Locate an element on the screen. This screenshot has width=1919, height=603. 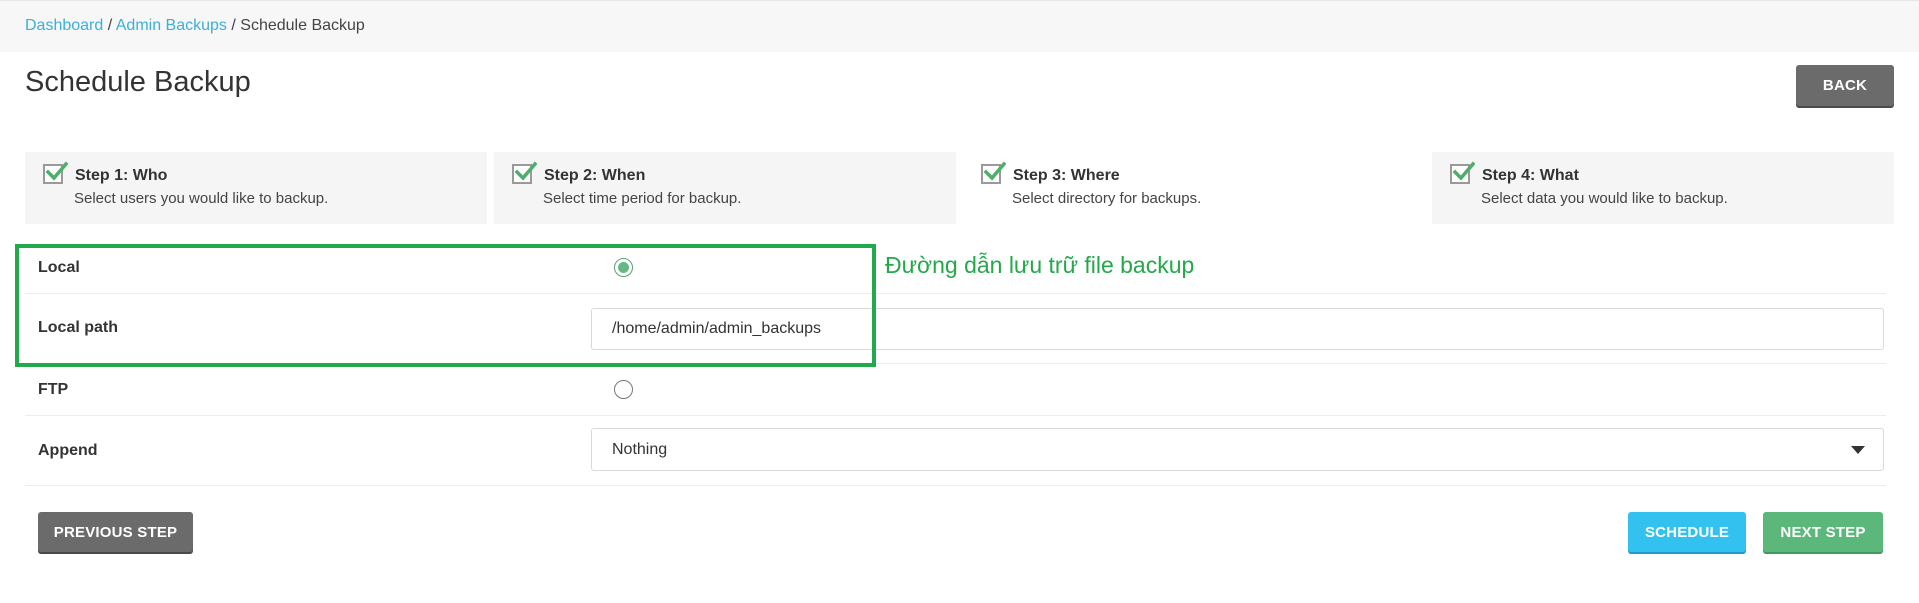
breadcrumb-link-dashboard: Dashboard is located at coordinates (64, 25).